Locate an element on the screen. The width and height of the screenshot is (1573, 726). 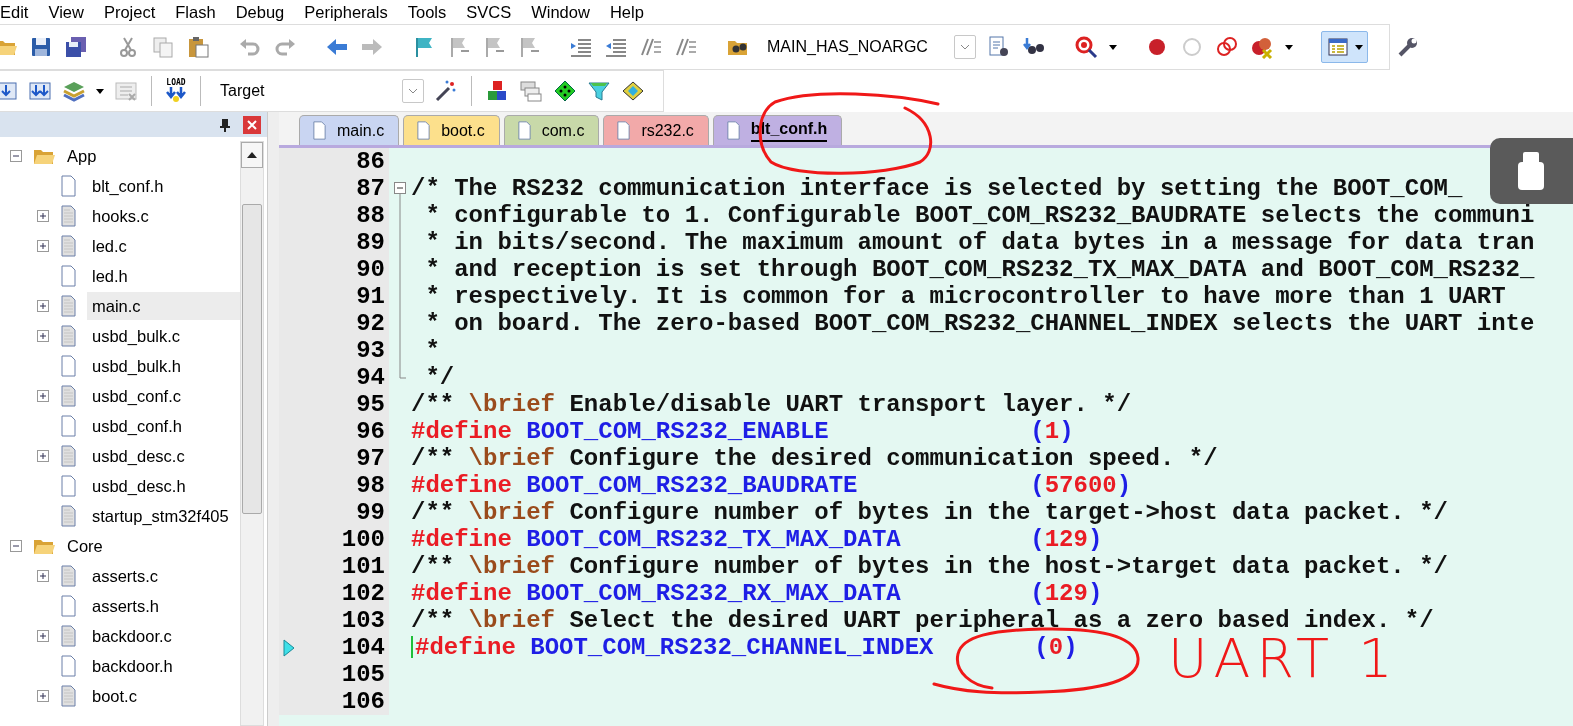
menu-item: SVCS is located at coordinates (492, 12).